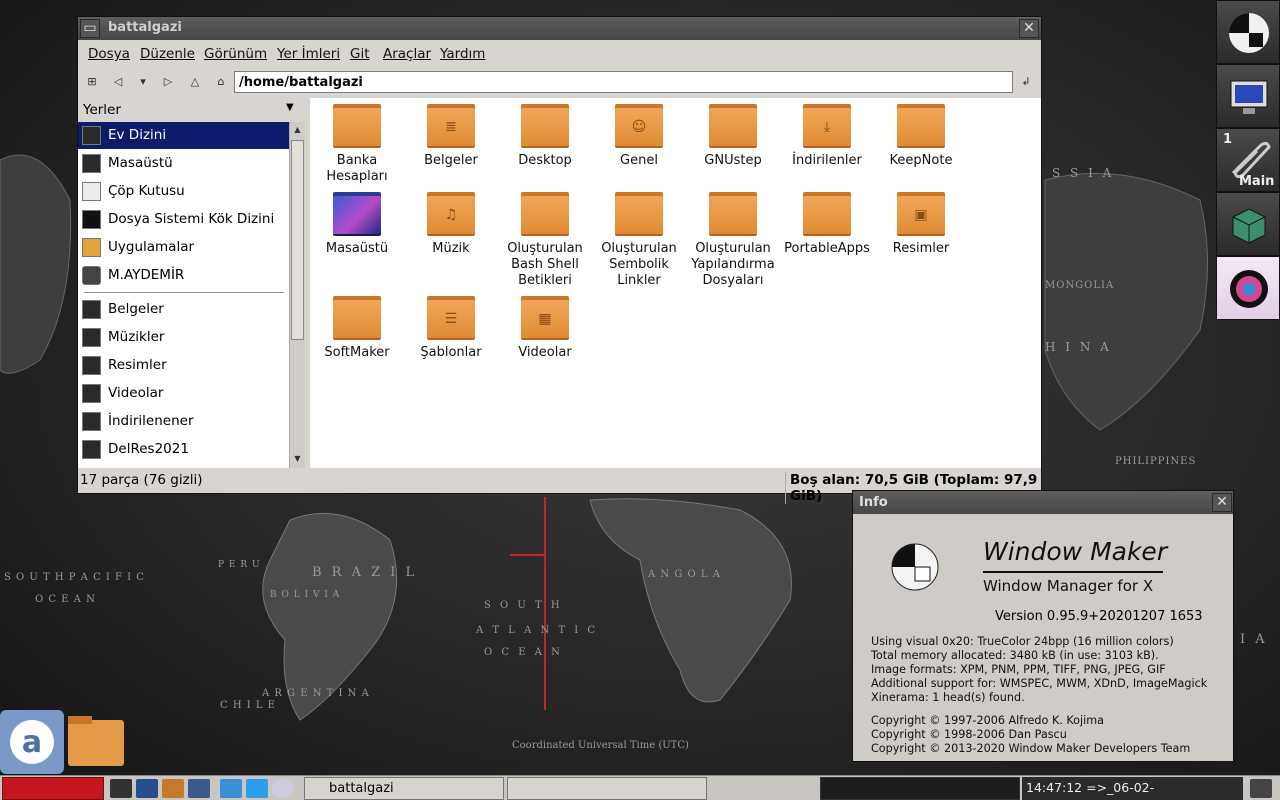  I want to click on launcher-a-icon: a, so click(32, 742).